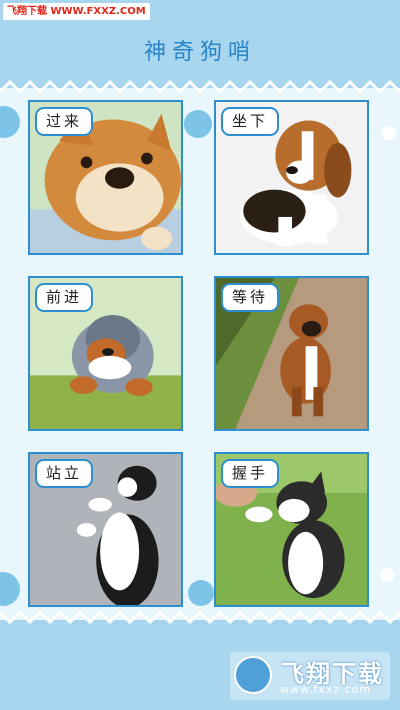 This screenshot has width=400, height=710. What do you see at coordinates (291, 177) in the screenshot?
I see `command-card-sit: 坐下` at bounding box center [291, 177].